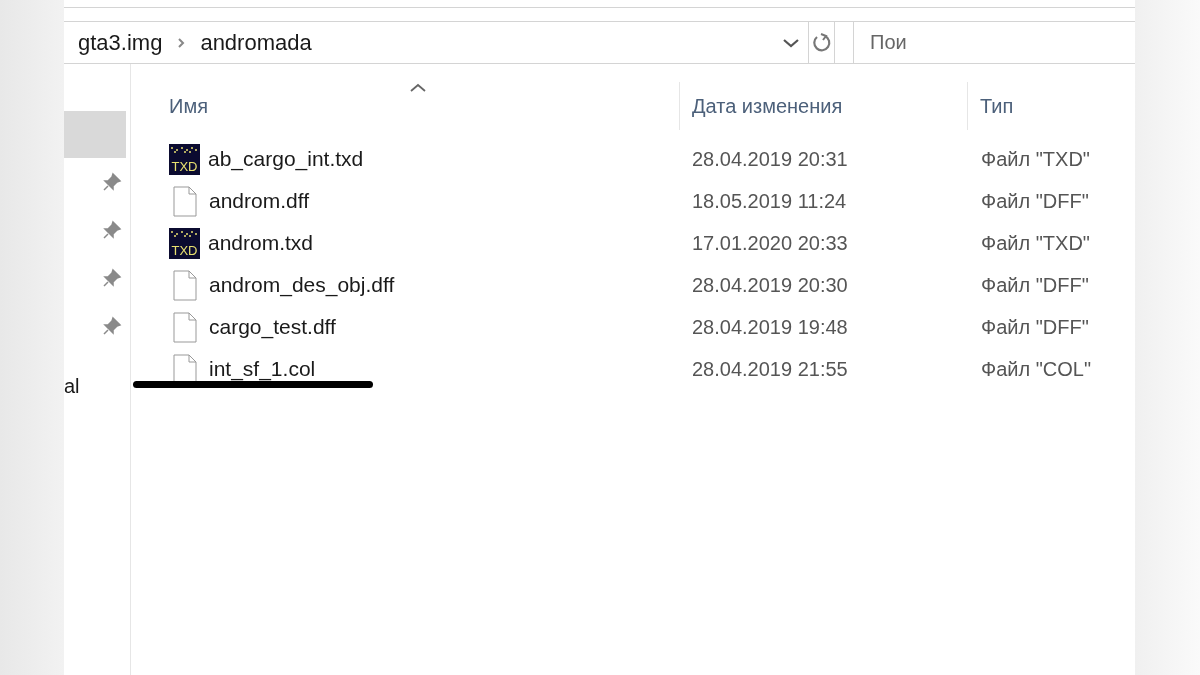 This screenshot has height=675, width=1200. What do you see at coordinates (633, 243) in the screenshot?
I see `file-row: TXD androm.txd 17.01.2020 20:33 Файл "TXD"` at bounding box center [633, 243].